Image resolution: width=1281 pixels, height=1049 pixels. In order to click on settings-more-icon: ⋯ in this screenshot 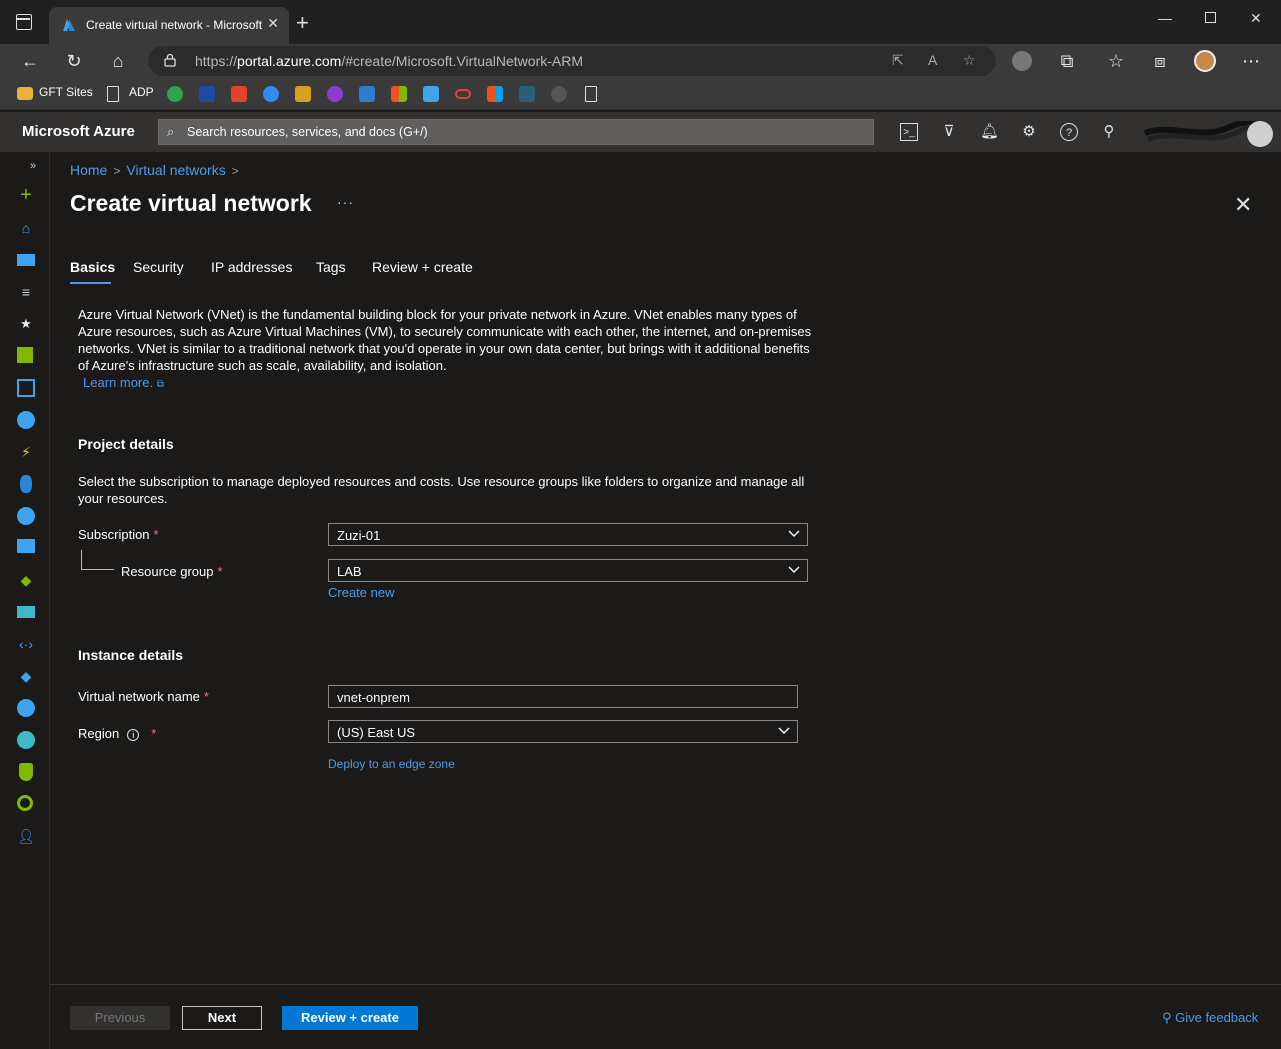, I will do `click(1251, 61)`.